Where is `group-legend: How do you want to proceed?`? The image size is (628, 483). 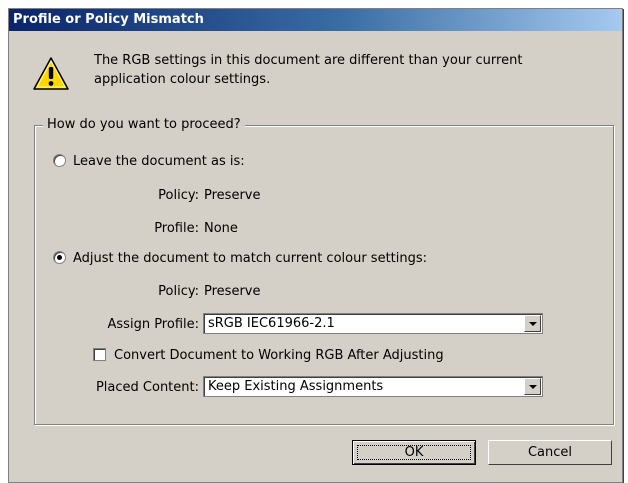
group-legend: How do you want to proceed? is located at coordinates (144, 125).